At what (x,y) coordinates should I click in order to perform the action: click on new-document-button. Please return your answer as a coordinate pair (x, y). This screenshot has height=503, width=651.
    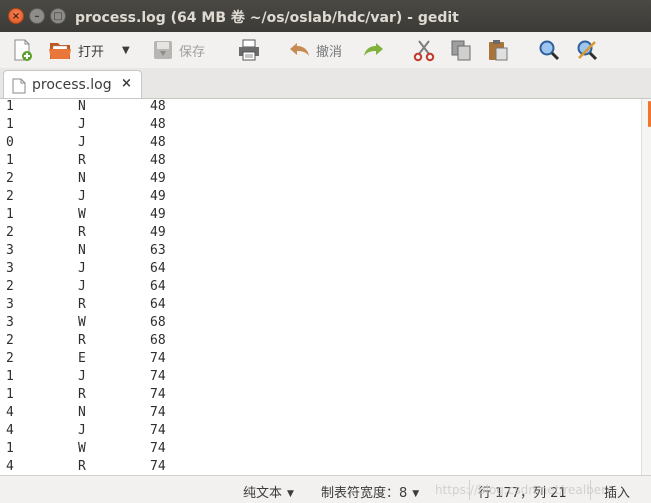
    Looking at the image, I should click on (22, 50).